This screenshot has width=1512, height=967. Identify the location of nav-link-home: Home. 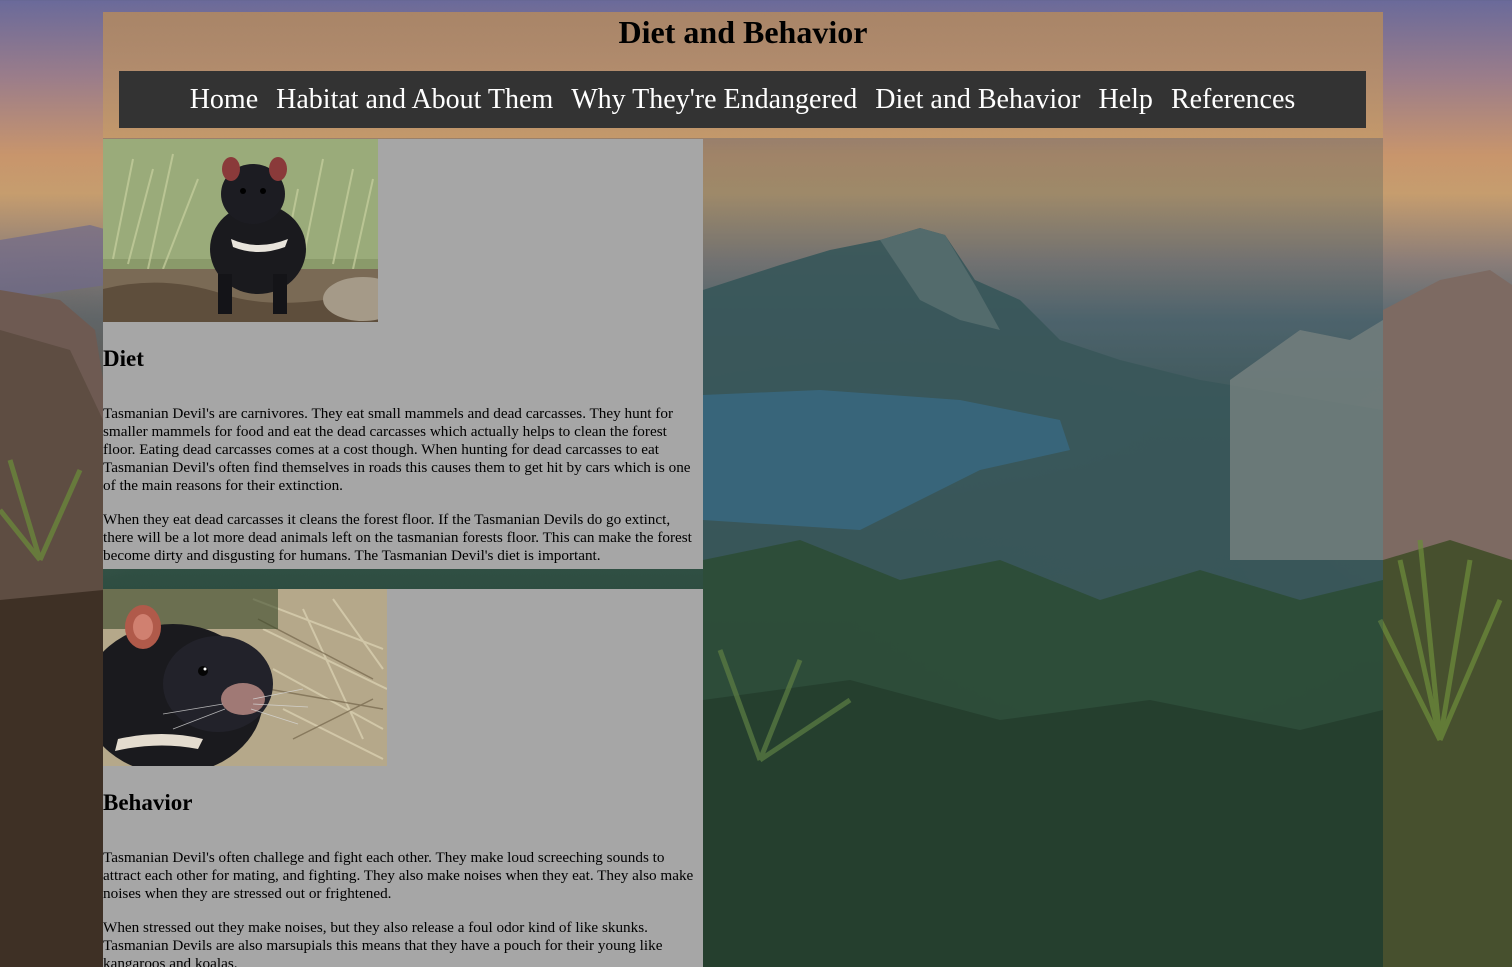
(224, 99).